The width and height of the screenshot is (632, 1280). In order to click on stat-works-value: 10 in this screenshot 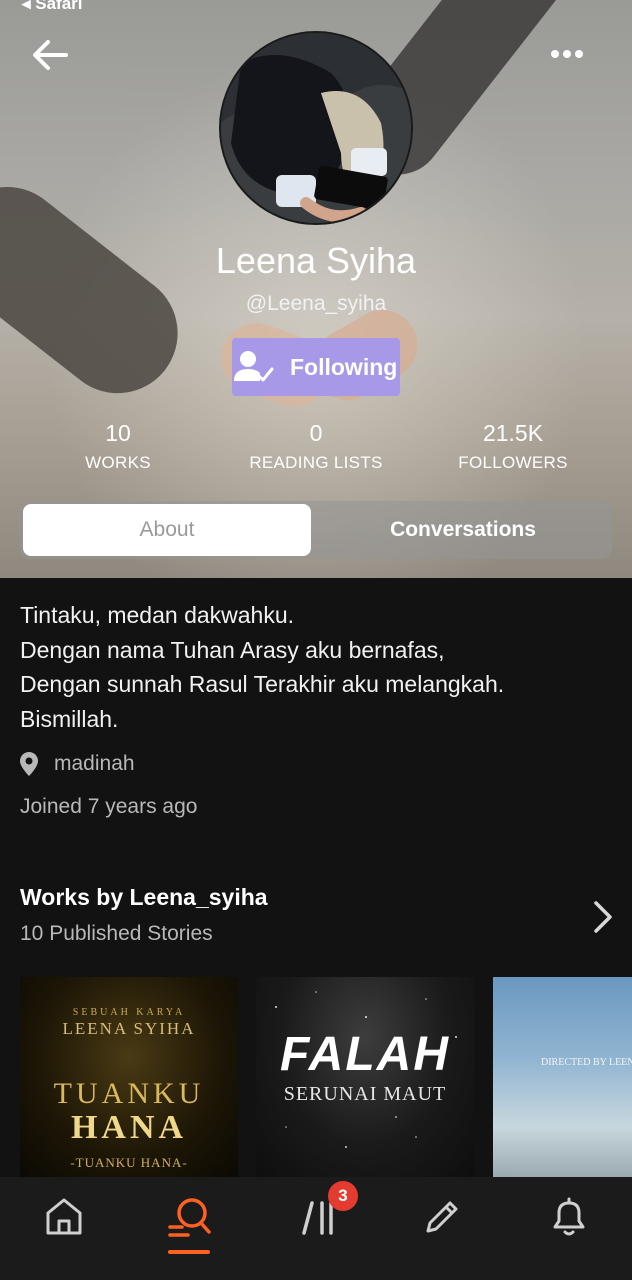, I will do `click(118, 433)`.